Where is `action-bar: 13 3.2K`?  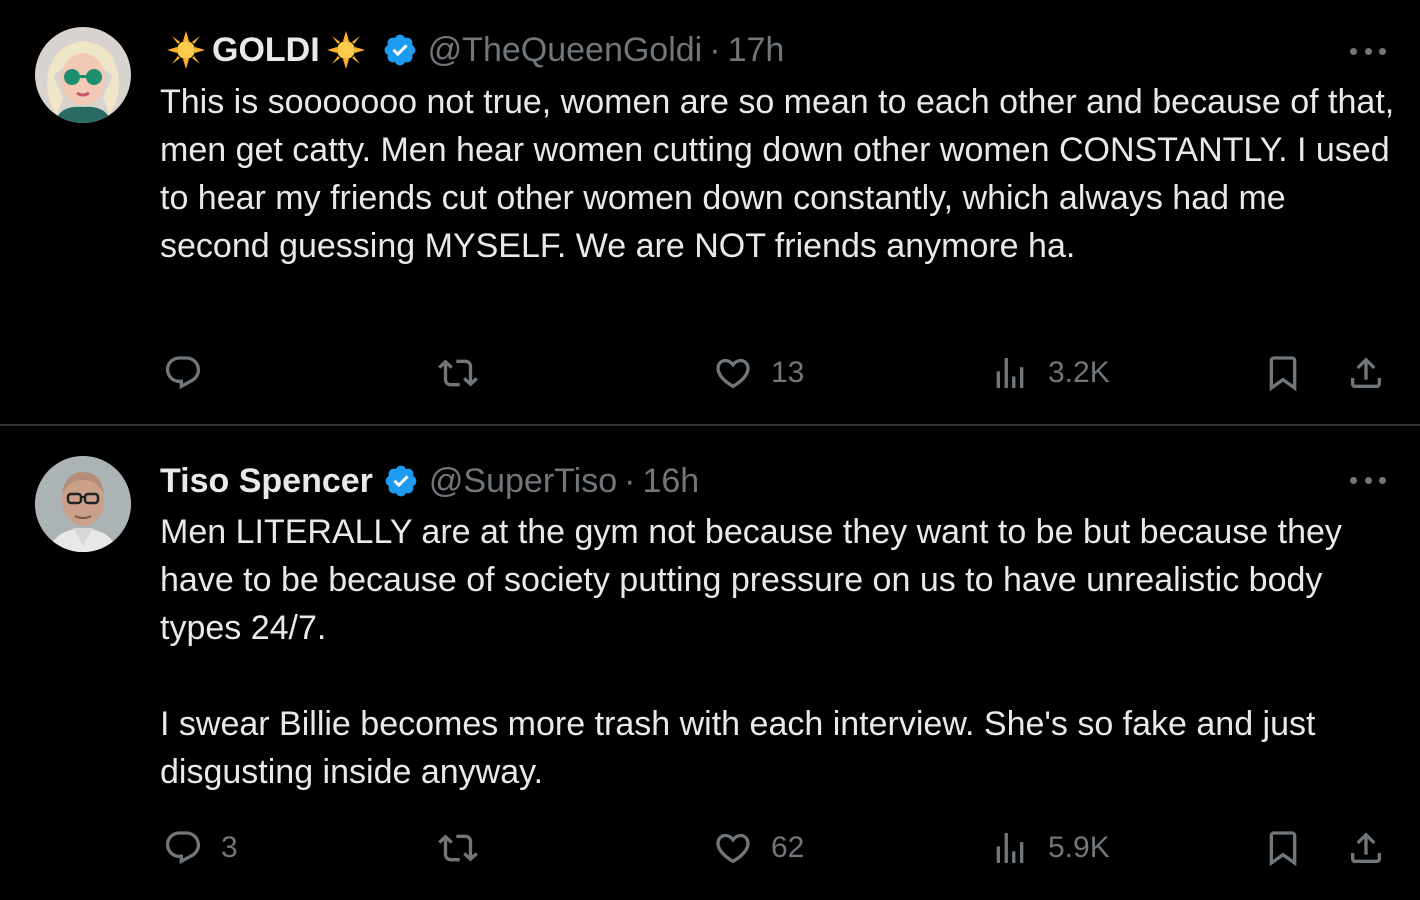 action-bar: 13 3.2K is located at coordinates (710, 373).